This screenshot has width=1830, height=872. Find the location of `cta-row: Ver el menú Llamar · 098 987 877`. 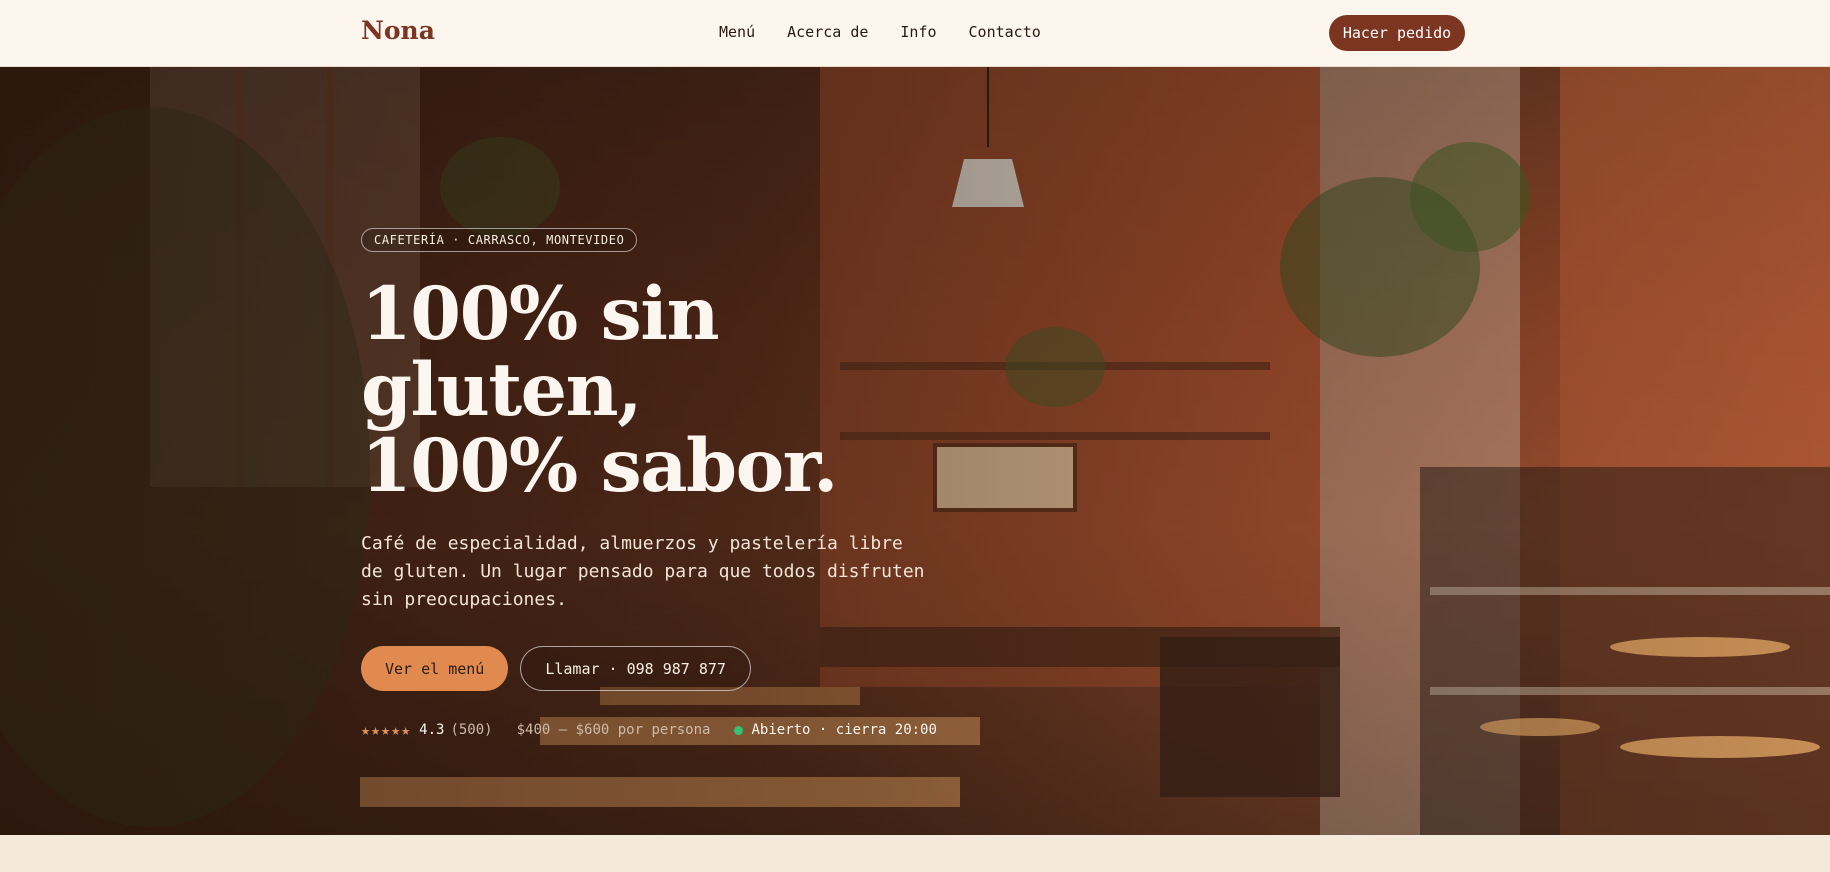

cta-row: Ver el menú Llamar · 098 987 877 is located at coordinates (671, 668).